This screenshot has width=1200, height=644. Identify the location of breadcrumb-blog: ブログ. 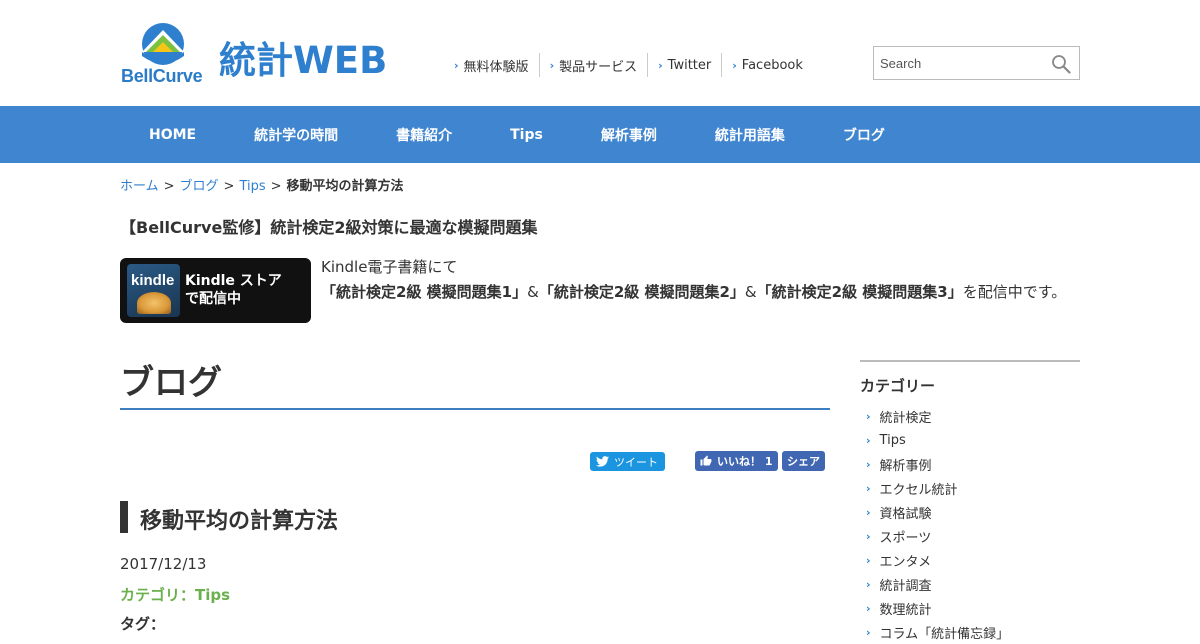
(199, 186).